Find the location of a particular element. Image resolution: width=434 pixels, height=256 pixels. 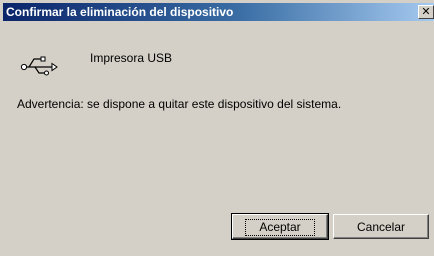

accept-button: Aceptar is located at coordinates (280, 226).